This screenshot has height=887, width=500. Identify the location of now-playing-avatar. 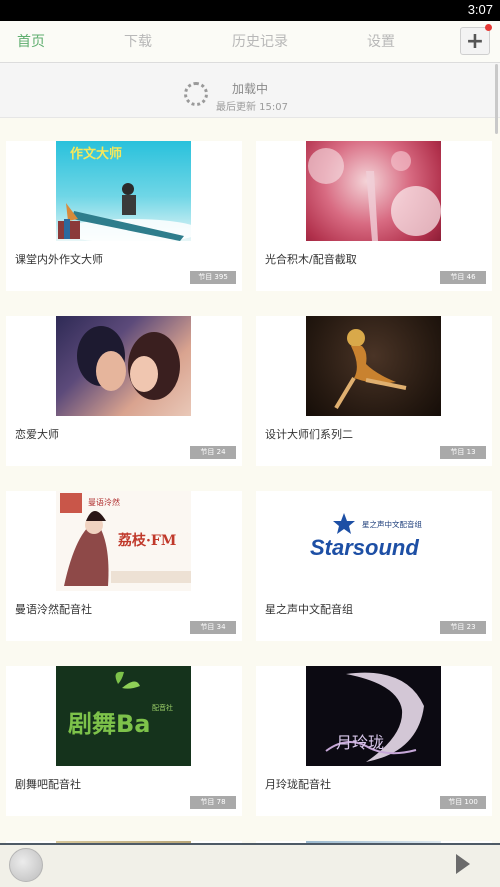
(26, 865).